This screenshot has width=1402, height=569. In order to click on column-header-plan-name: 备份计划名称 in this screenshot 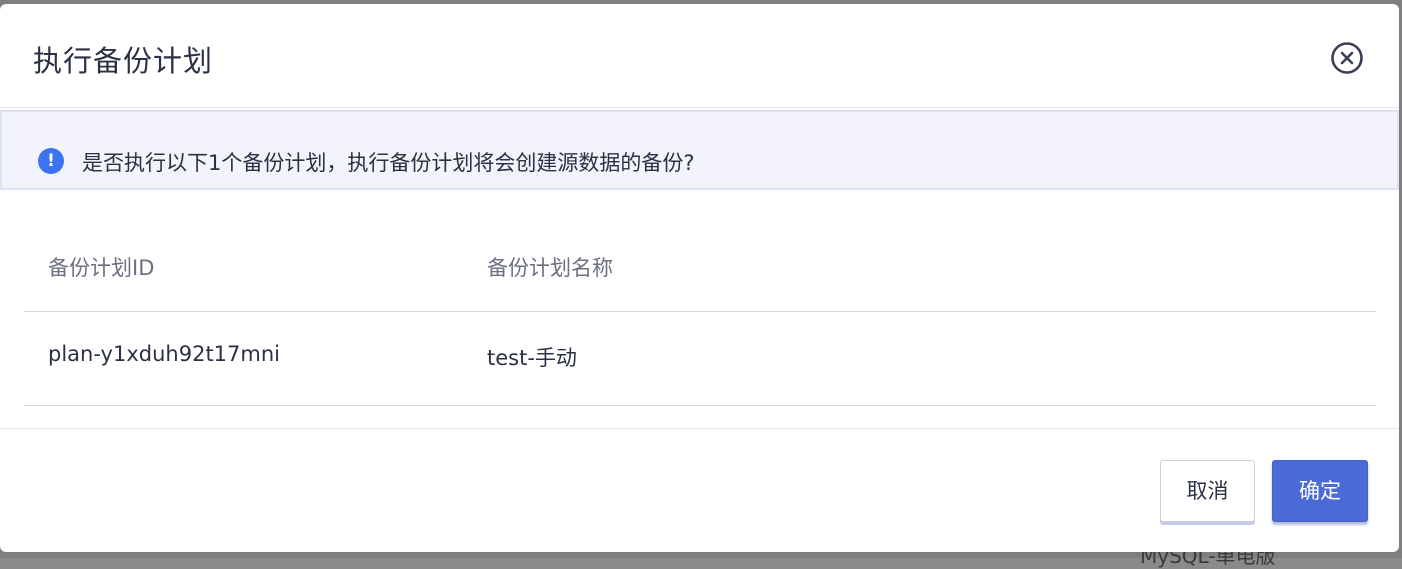, I will do `click(550, 268)`.